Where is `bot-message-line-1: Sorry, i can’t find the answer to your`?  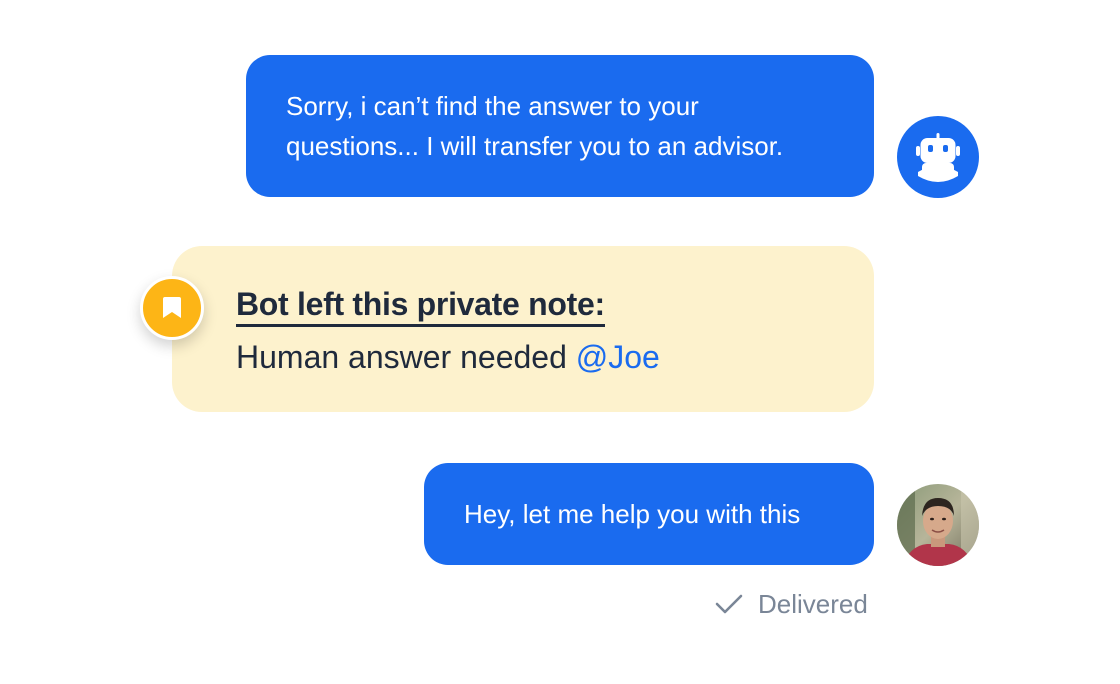 bot-message-line-1: Sorry, i can’t find the answer to your is located at coordinates (492, 106).